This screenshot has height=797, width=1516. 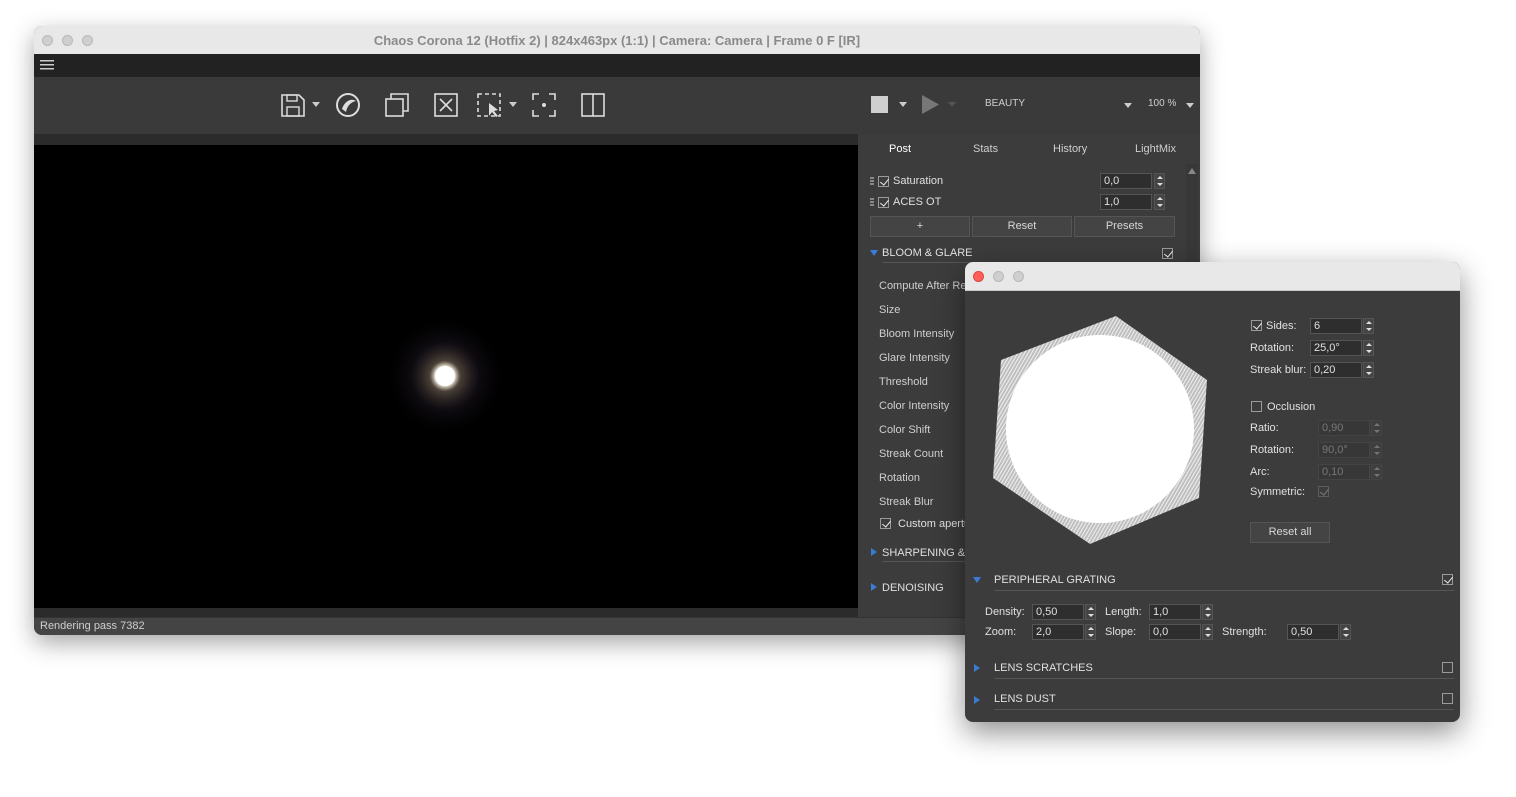 What do you see at coordinates (1121, 632) in the screenshot?
I see `slope-label: Slope:` at bounding box center [1121, 632].